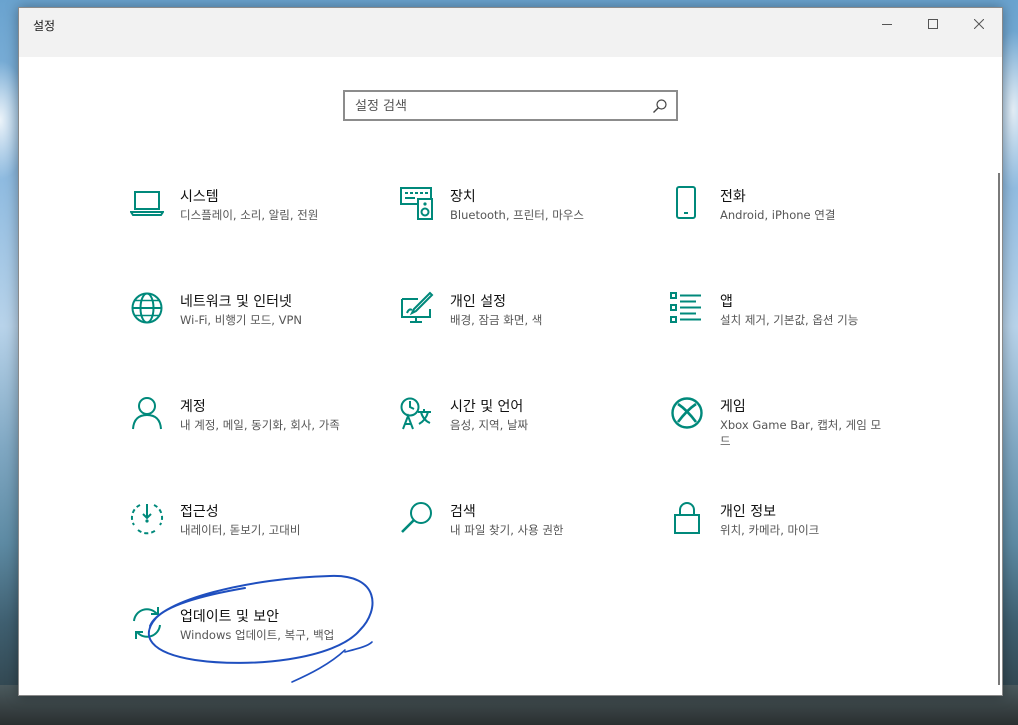 The image size is (1018, 725). I want to click on category-title: 접근성, so click(199, 512).